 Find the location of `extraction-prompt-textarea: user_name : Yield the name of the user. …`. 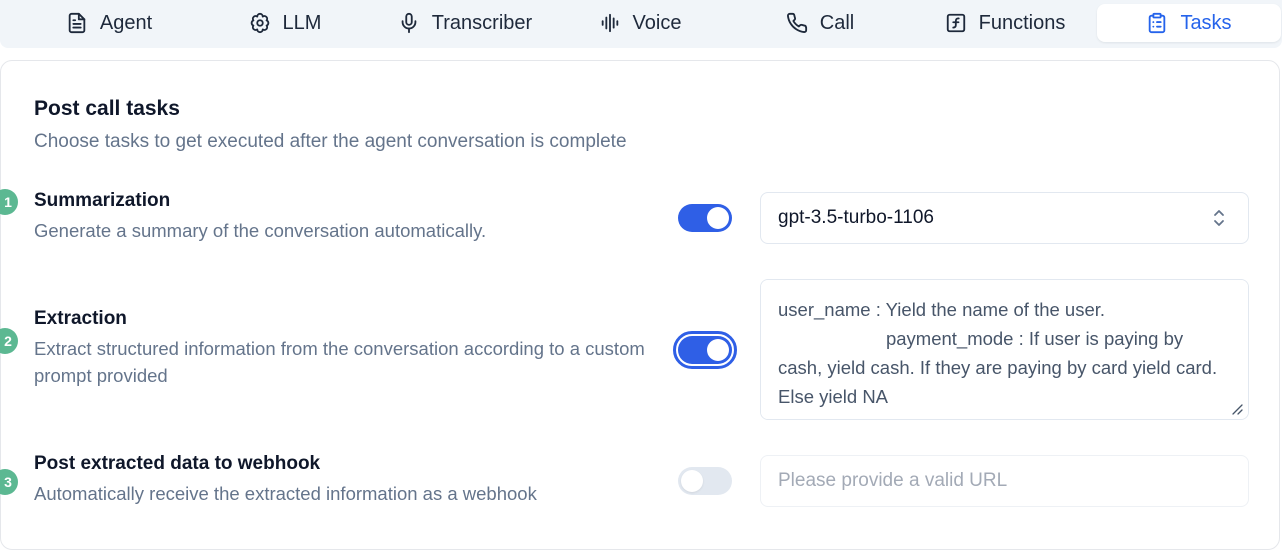

extraction-prompt-textarea: user_name : Yield the name of the user. … is located at coordinates (1004, 349).